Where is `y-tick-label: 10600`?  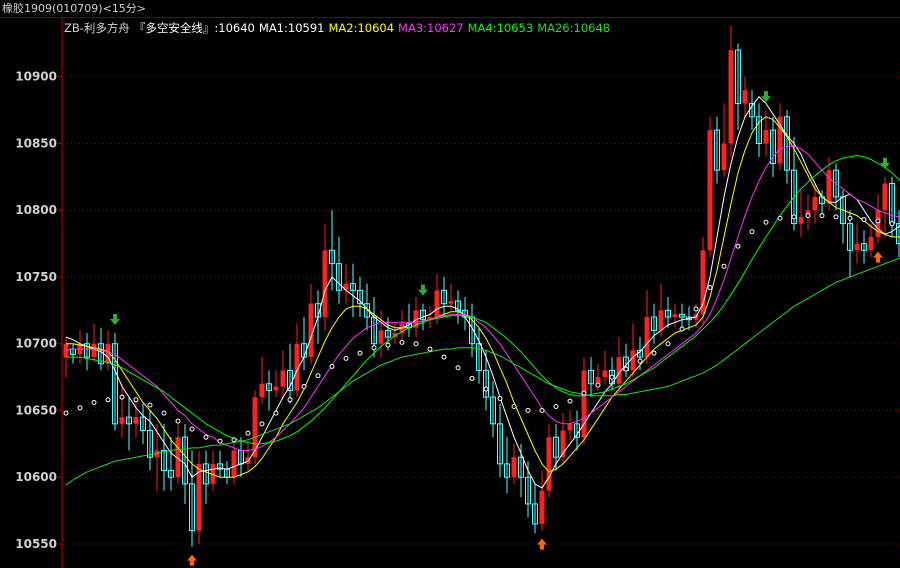
y-tick-label: 10600 is located at coordinates (36, 477).